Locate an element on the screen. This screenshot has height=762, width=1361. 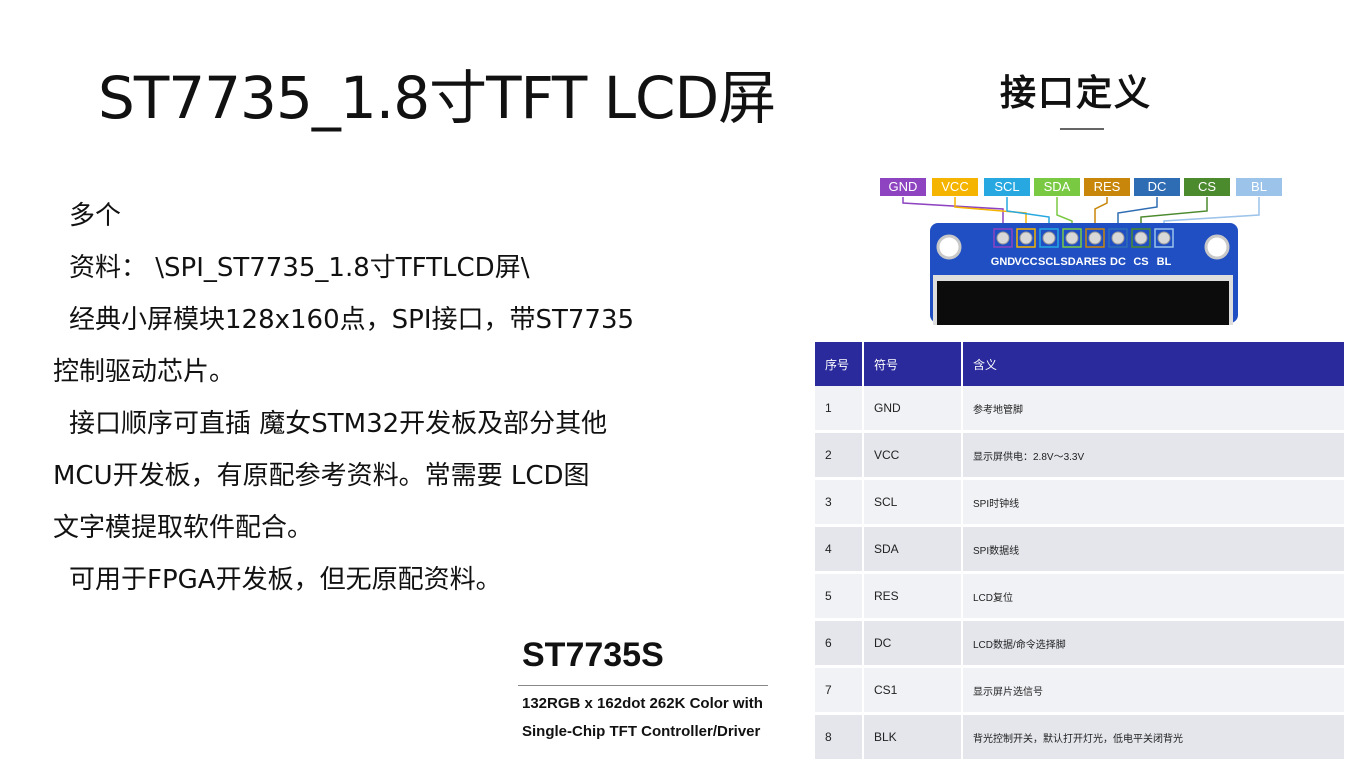
pin-number: 7 is located at coordinates (839, 690).